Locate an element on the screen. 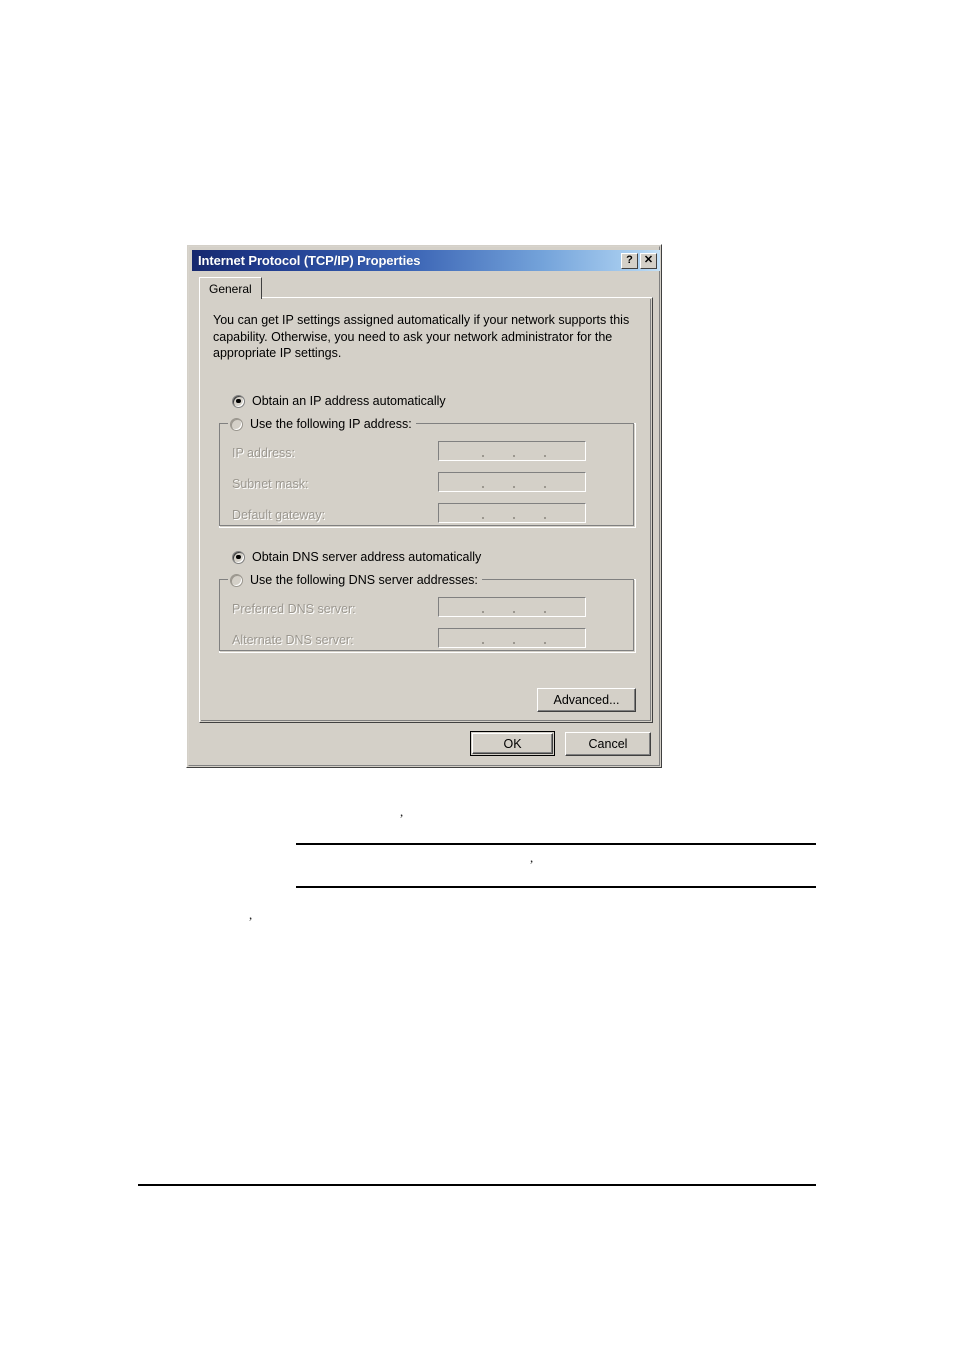  field-label: Default gateway: is located at coordinates (279, 514).